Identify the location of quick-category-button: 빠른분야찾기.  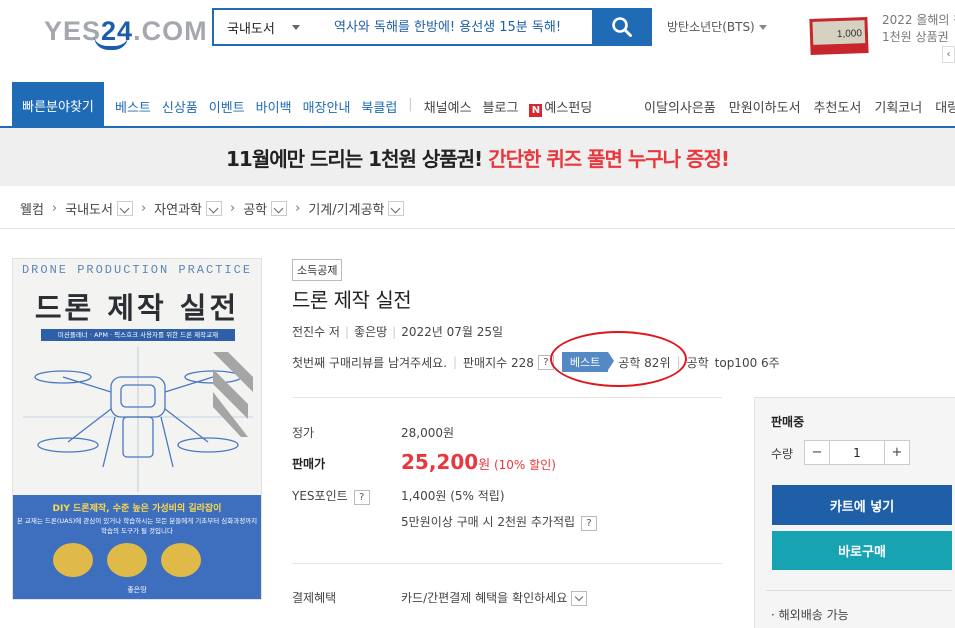
(58, 105).